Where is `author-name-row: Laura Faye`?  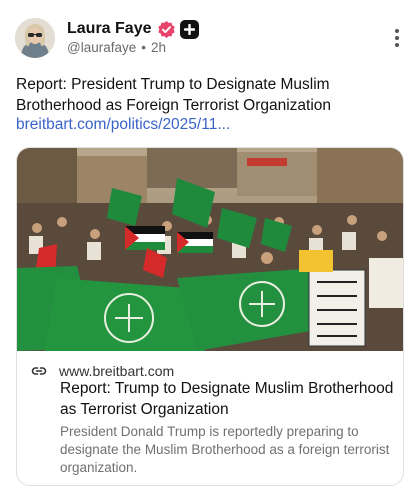 author-name-row: Laura Faye is located at coordinates (133, 29).